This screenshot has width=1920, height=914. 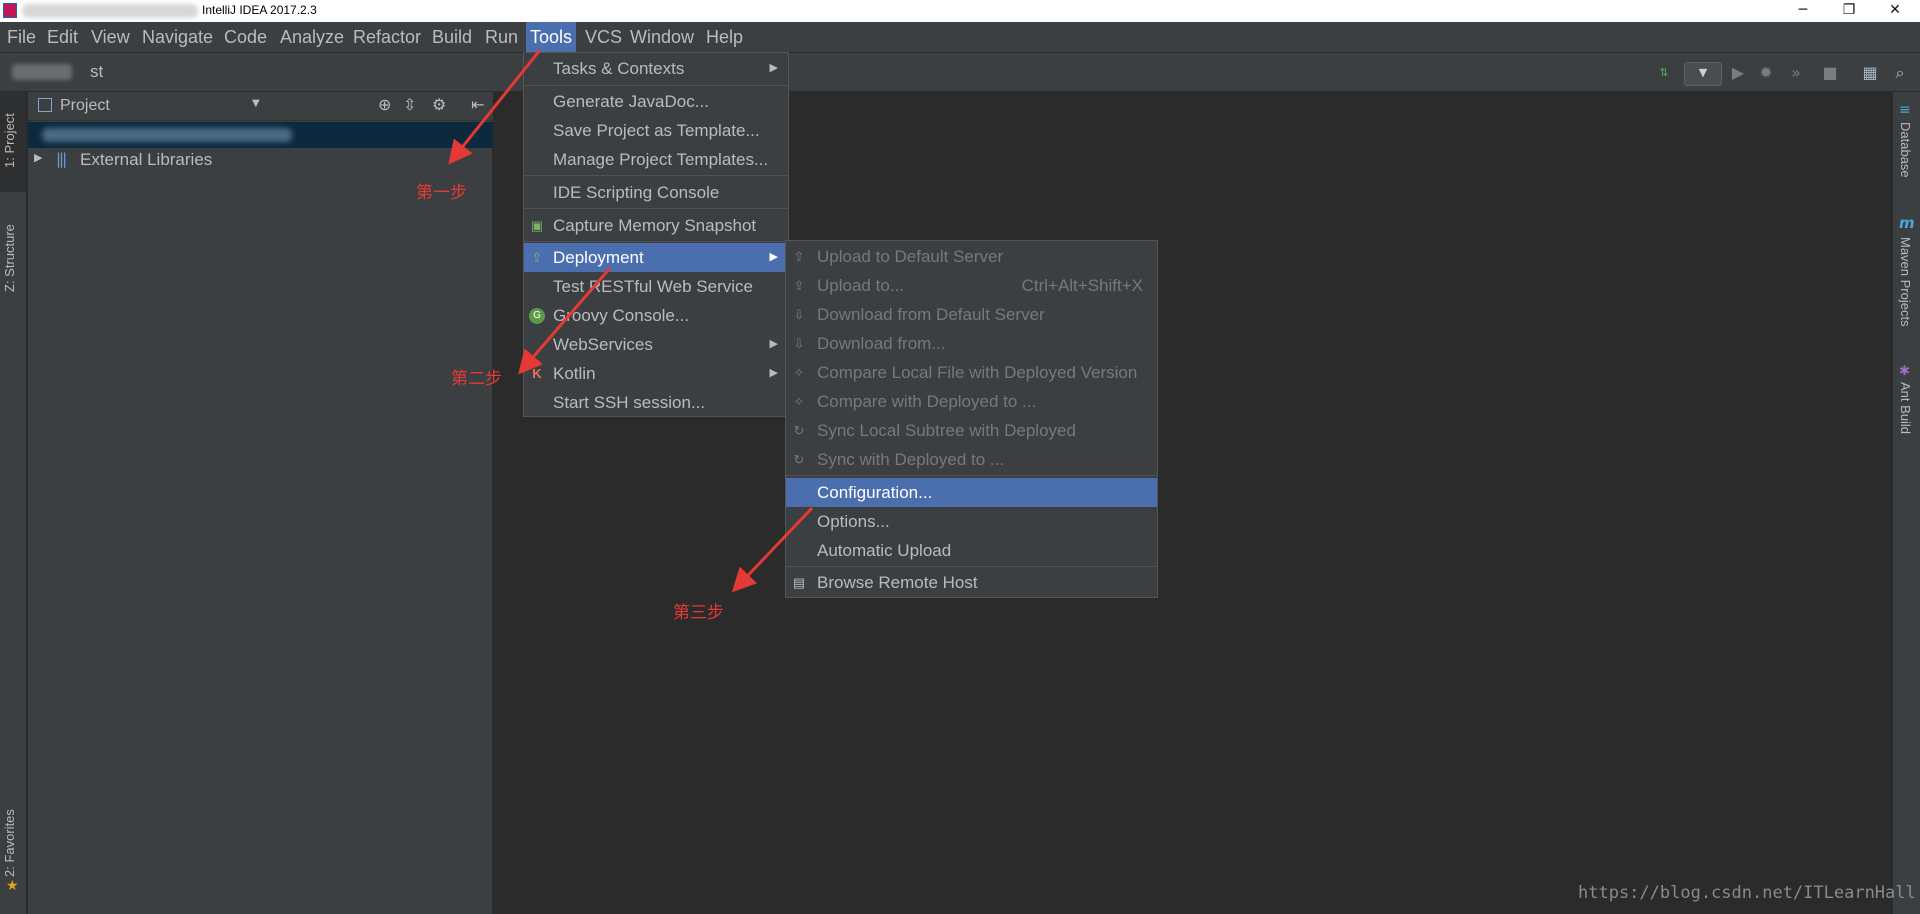 What do you see at coordinates (537, 316) in the screenshot?
I see `groovy-icon: G` at bounding box center [537, 316].